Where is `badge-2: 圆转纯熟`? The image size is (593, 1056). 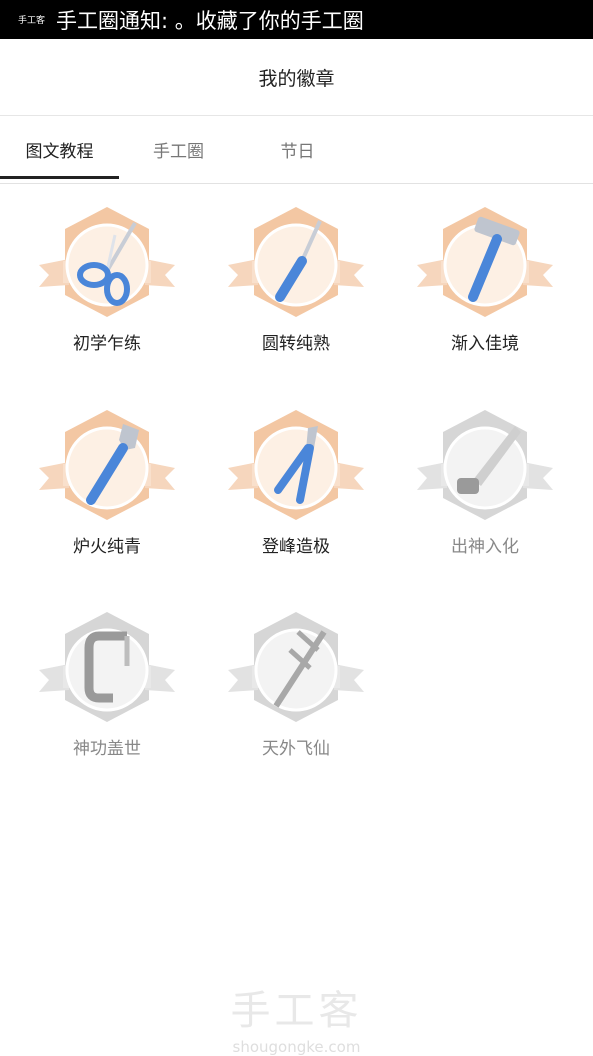
badge-2: 圆转纯熟 is located at coordinates (296, 290).